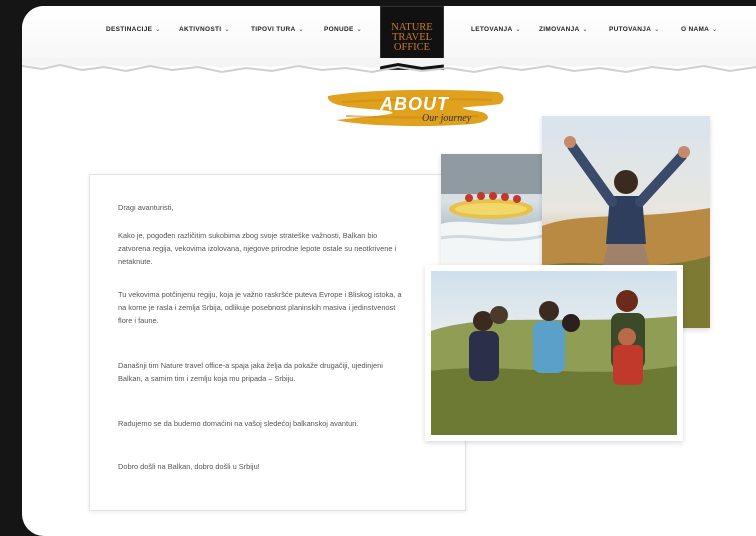 This screenshot has height=536, width=756. I want to click on nav-item-ponude: PONUDE ⌄, so click(343, 29).